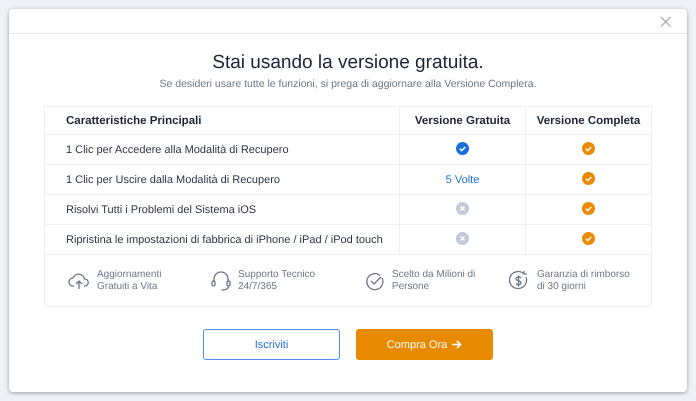 The width and height of the screenshot is (696, 401). I want to click on usage-limit: 5 Volte, so click(463, 180).